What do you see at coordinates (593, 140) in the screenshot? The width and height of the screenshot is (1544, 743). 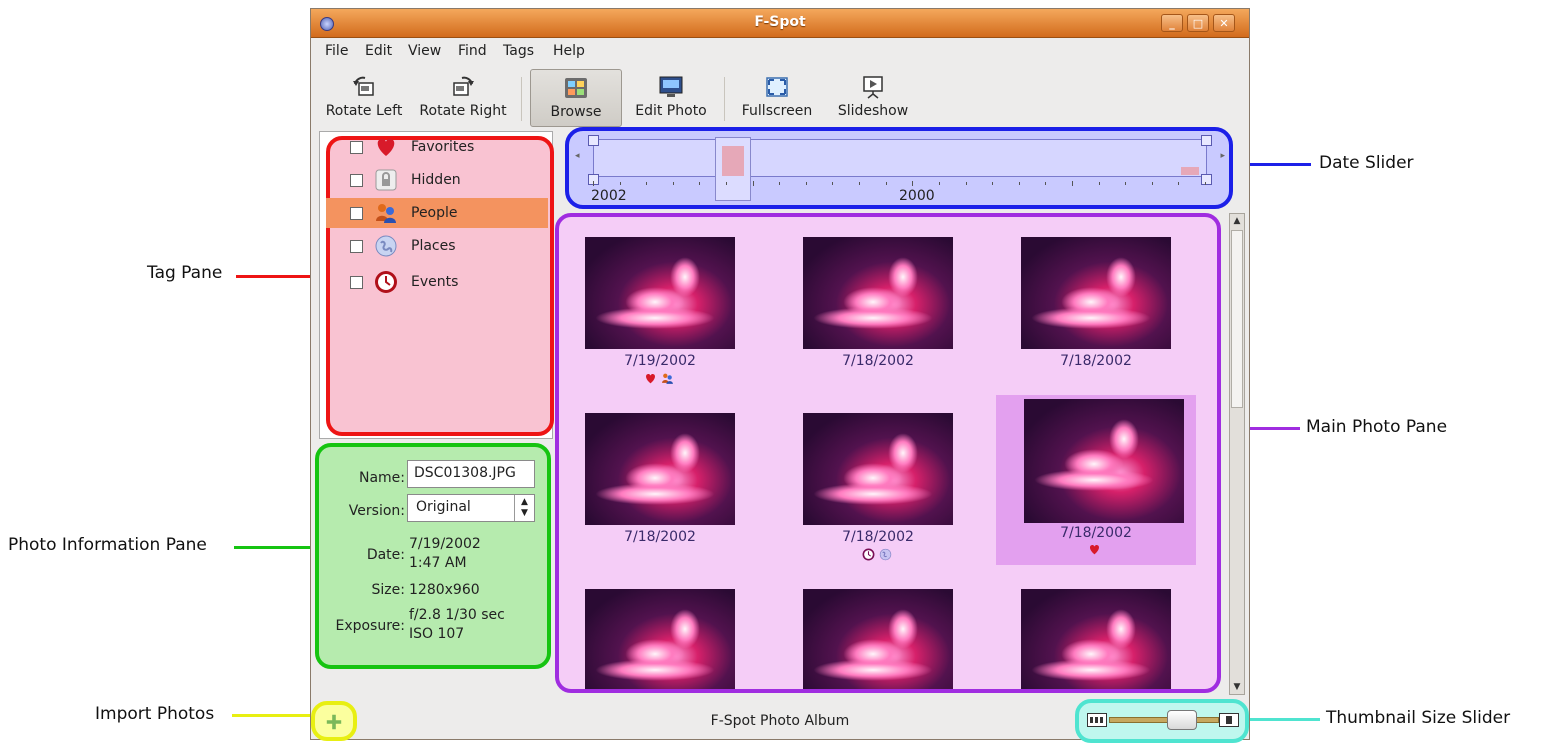 I see `timeline-handle-left` at bounding box center [593, 140].